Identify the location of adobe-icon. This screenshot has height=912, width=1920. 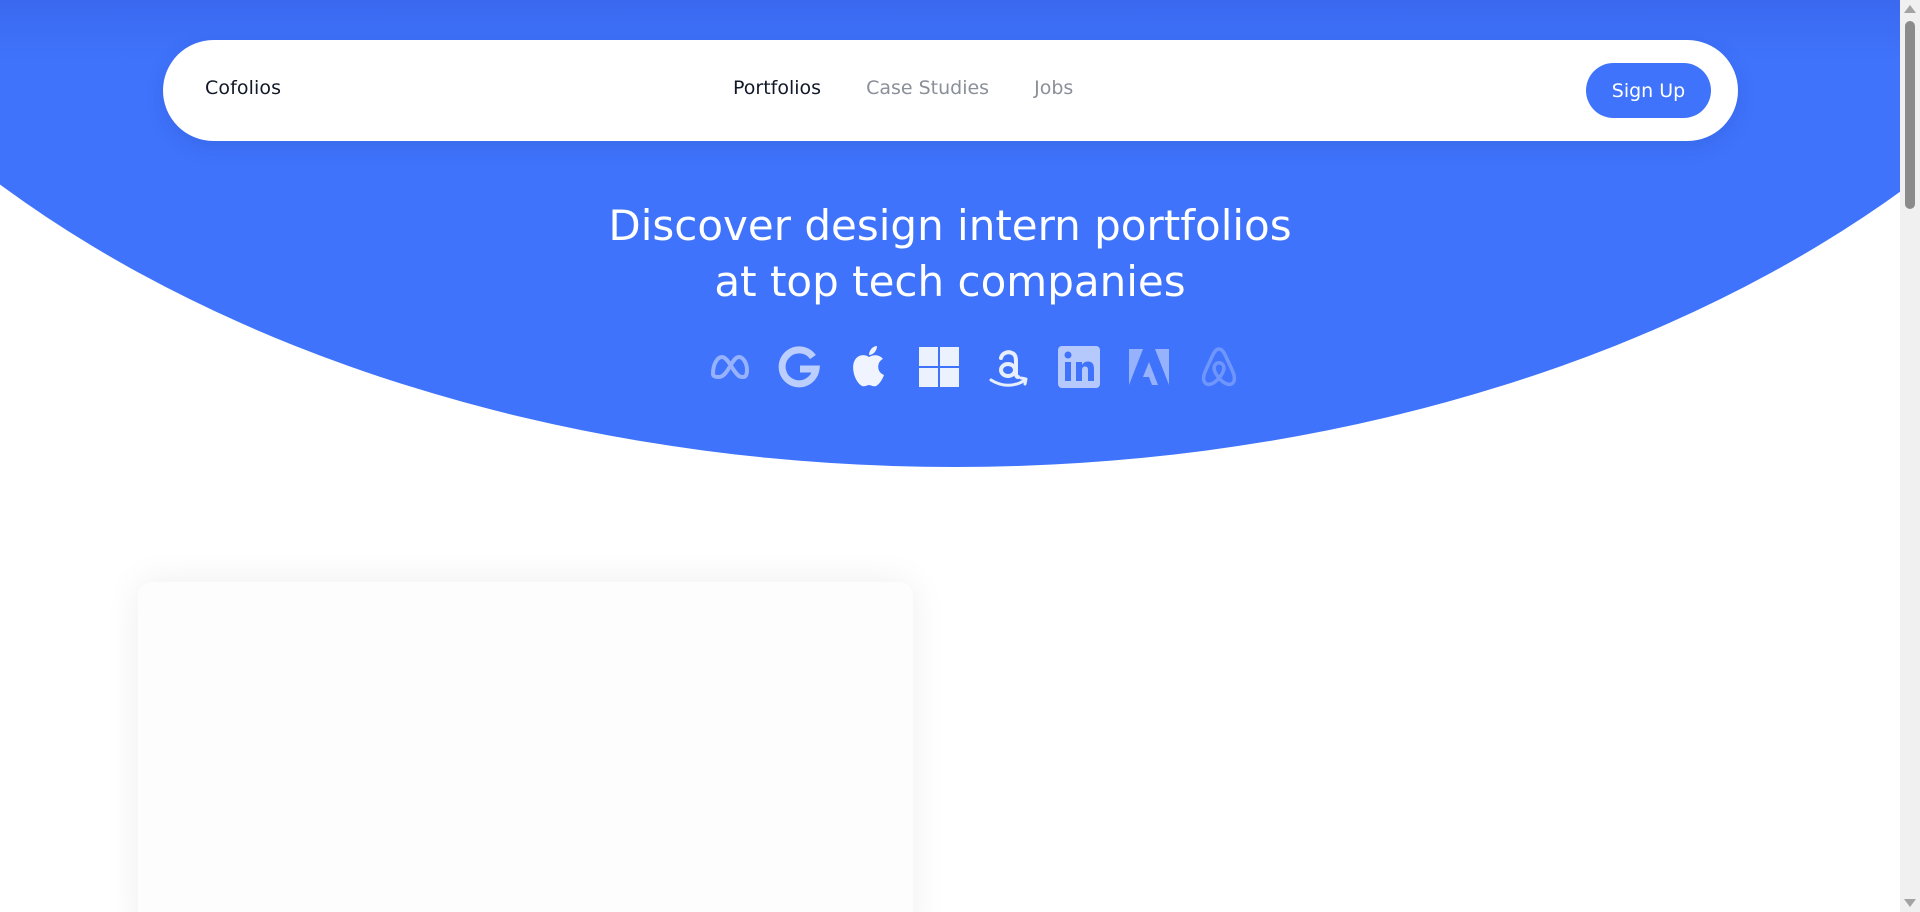
(1149, 367).